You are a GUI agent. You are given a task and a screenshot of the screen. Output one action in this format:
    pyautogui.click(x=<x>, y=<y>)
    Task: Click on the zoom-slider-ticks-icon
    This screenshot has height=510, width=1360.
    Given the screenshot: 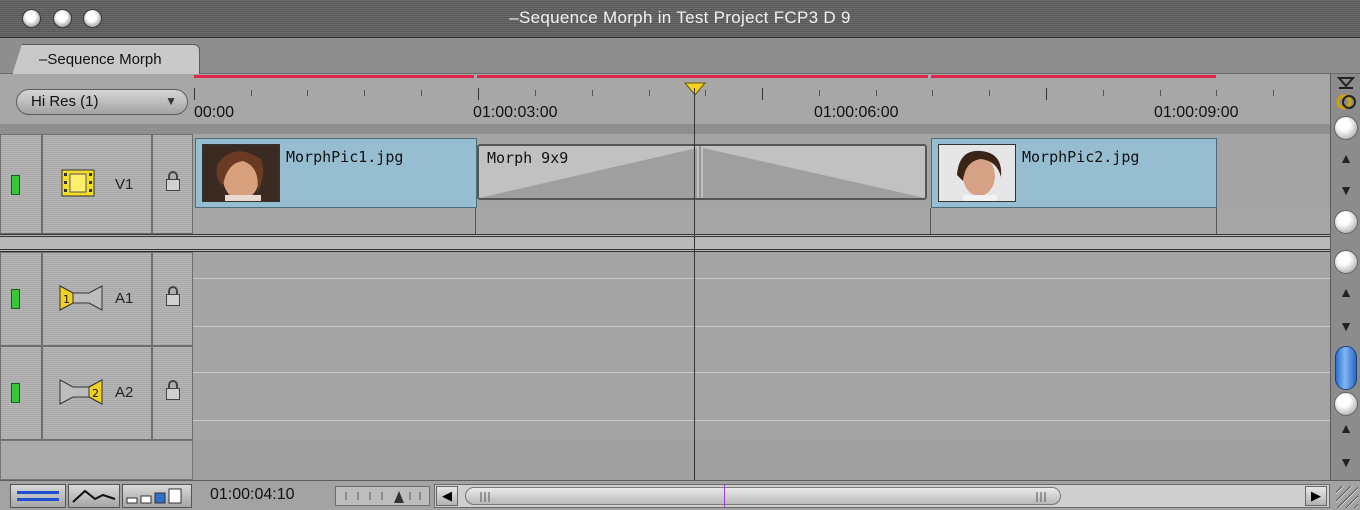 What is the action you would take?
    pyautogui.click(x=383, y=497)
    